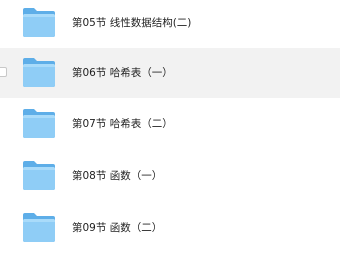 This screenshot has height=253, width=340. Describe the element at coordinates (117, 176) in the screenshot. I see `file-name: 第08节 函数（一）` at that location.